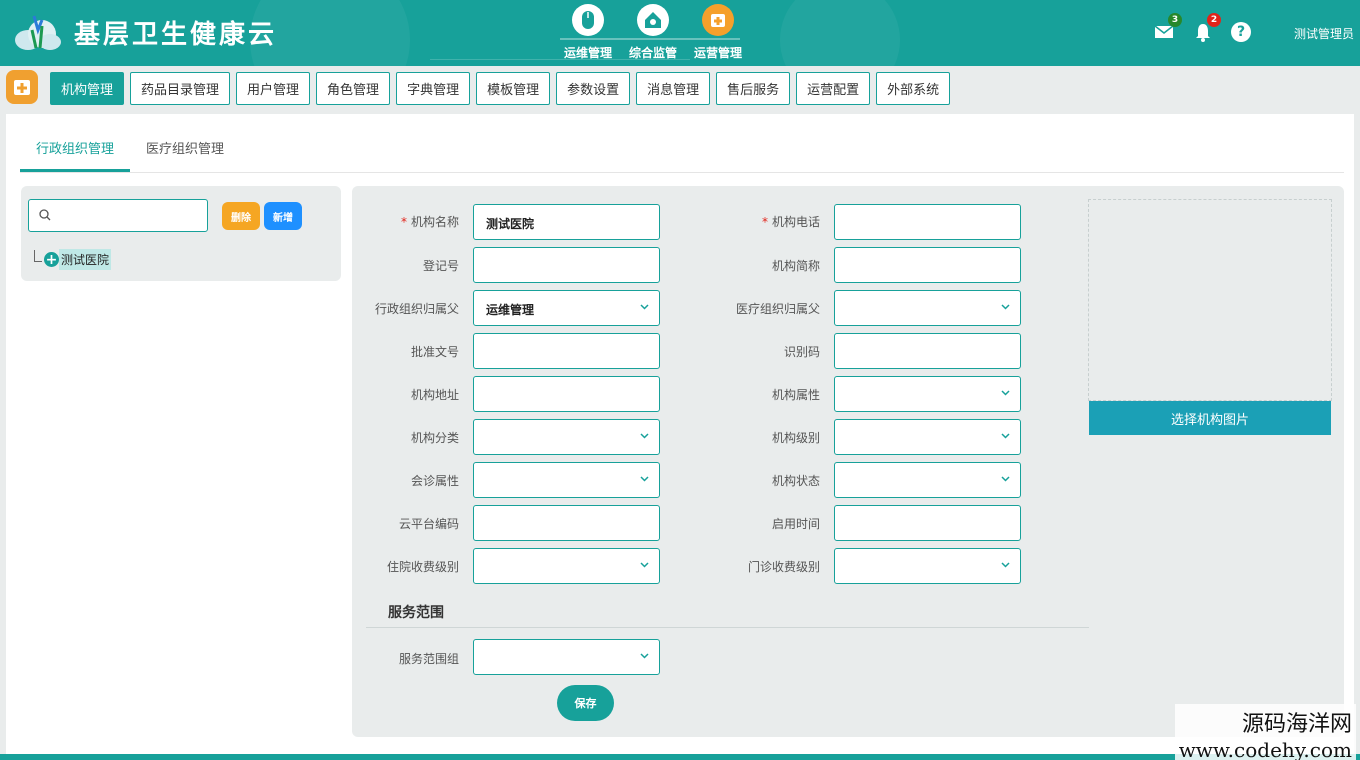 Image resolution: width=1360 pixels, height=760 pixels. I want to click on org-category-select, so click(566, 437).